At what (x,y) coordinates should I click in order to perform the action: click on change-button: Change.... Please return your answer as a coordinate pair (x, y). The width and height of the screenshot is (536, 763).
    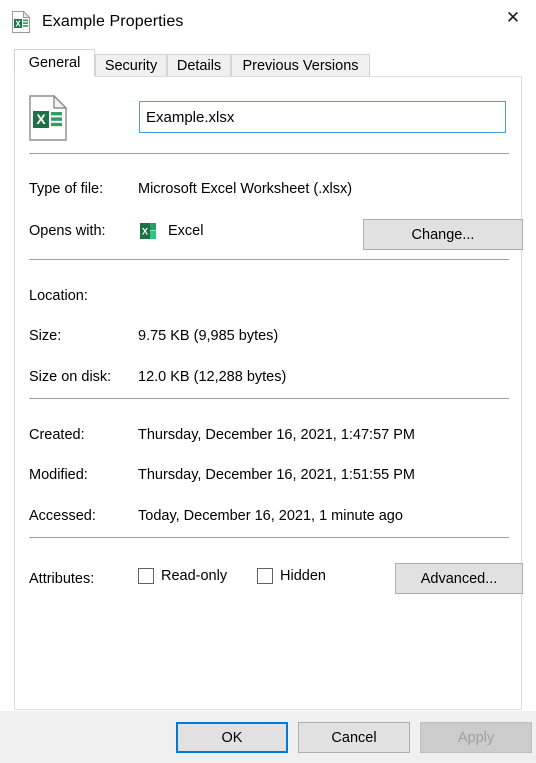
    Looking at the image, I should click on (443, 234).